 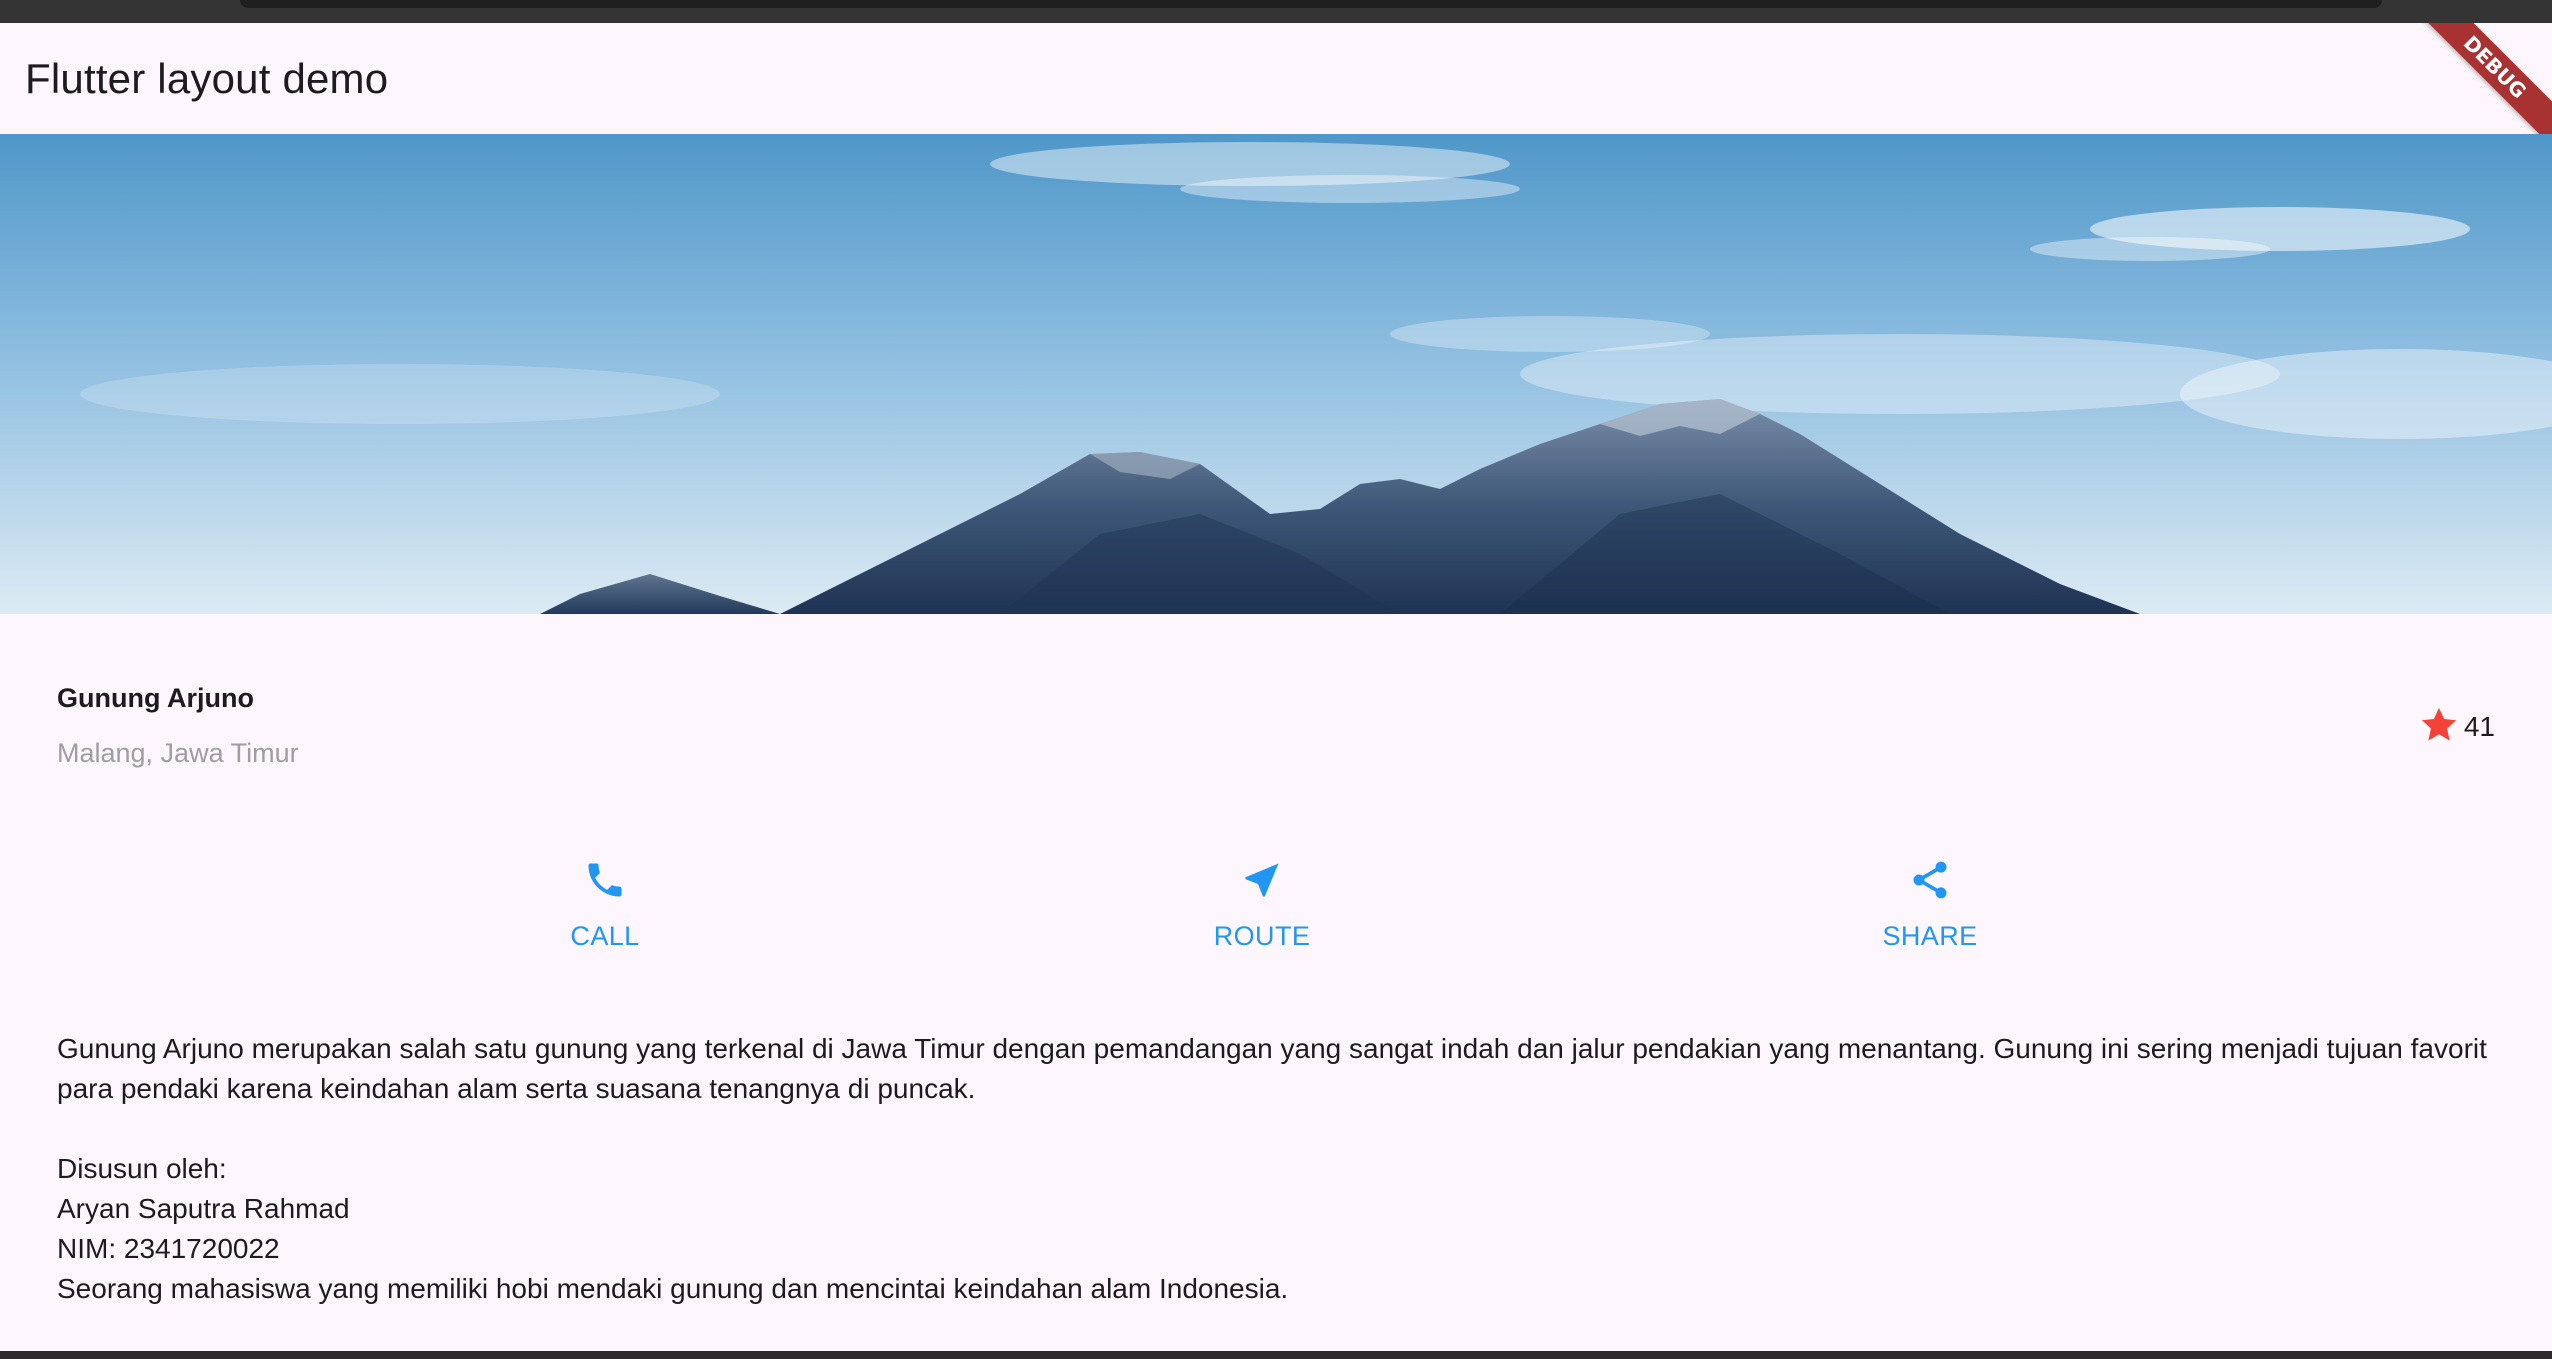 I want to click on star-icon, so click(x=2439, y=727).